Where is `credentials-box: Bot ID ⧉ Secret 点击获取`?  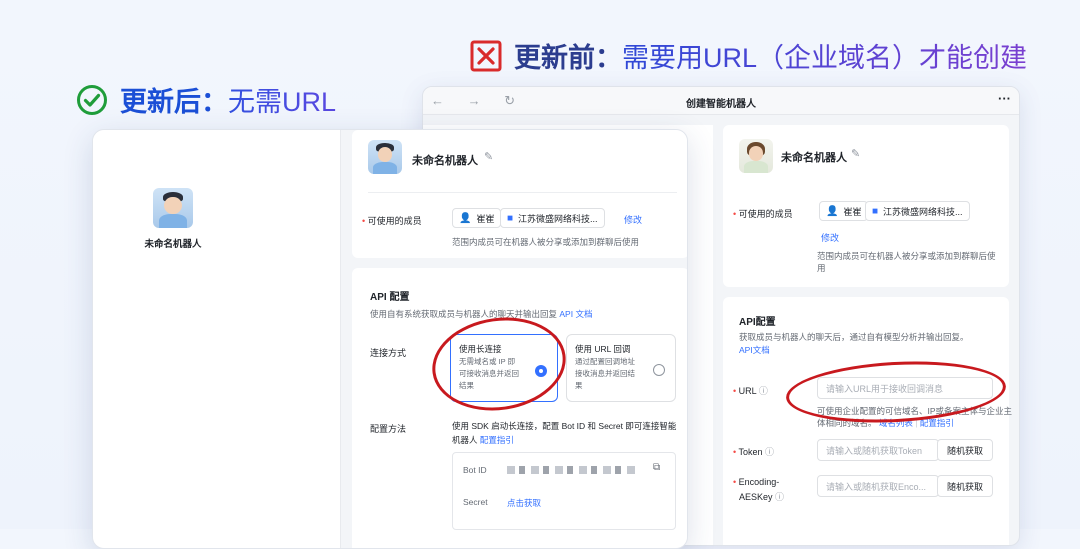
credentials-box: Bot ID ⧉ Secret 点击获取 is located at coordinates (564, 491).